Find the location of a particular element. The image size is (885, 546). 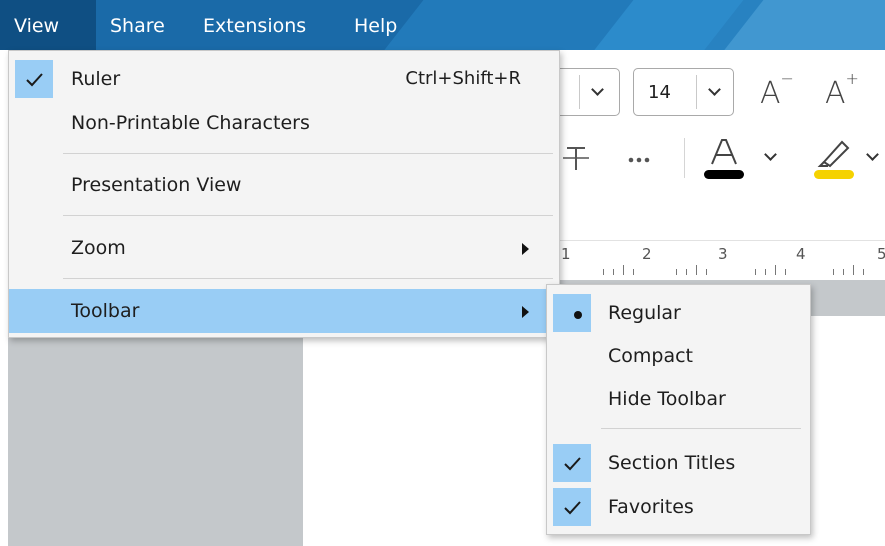

font-size-value: 14 is located at coordinates (659, 92).